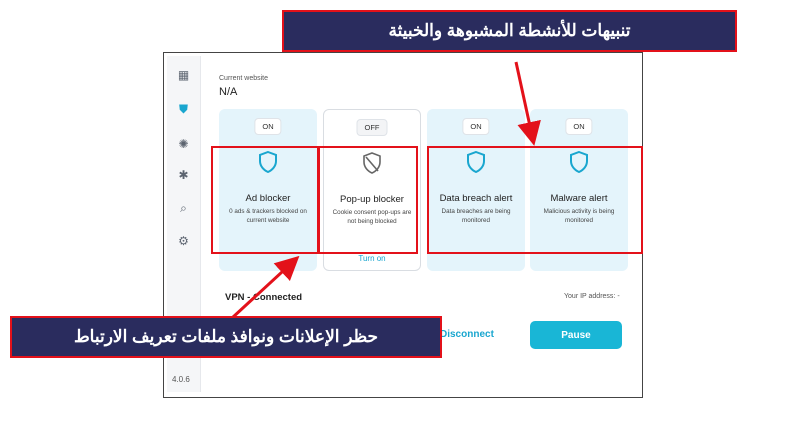  I want to click on current-website-value: N/A, so click(228, 92).